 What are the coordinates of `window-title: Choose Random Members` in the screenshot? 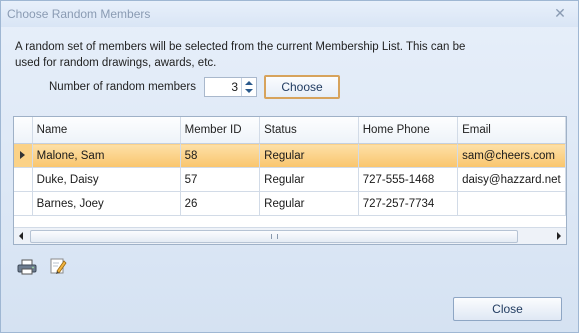 It's located at (79, 14).